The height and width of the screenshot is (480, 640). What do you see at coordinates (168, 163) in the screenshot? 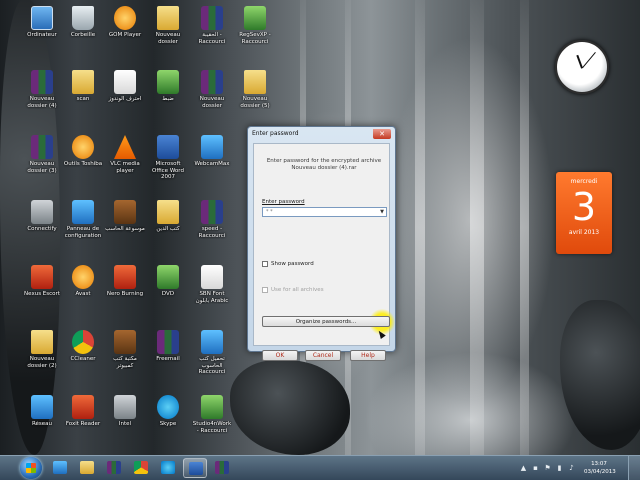
I see `desktop-icon-word: Microsoft Office Word 2007` at bounding box center [168, 163].